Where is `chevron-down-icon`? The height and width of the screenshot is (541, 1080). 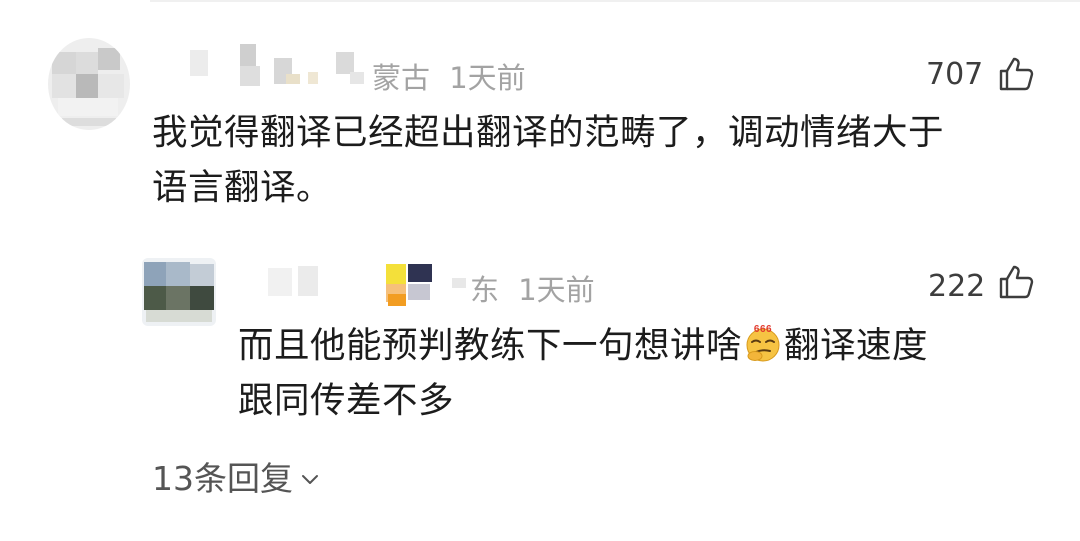 chevron-down-icon is located at coordinates (310, 479).